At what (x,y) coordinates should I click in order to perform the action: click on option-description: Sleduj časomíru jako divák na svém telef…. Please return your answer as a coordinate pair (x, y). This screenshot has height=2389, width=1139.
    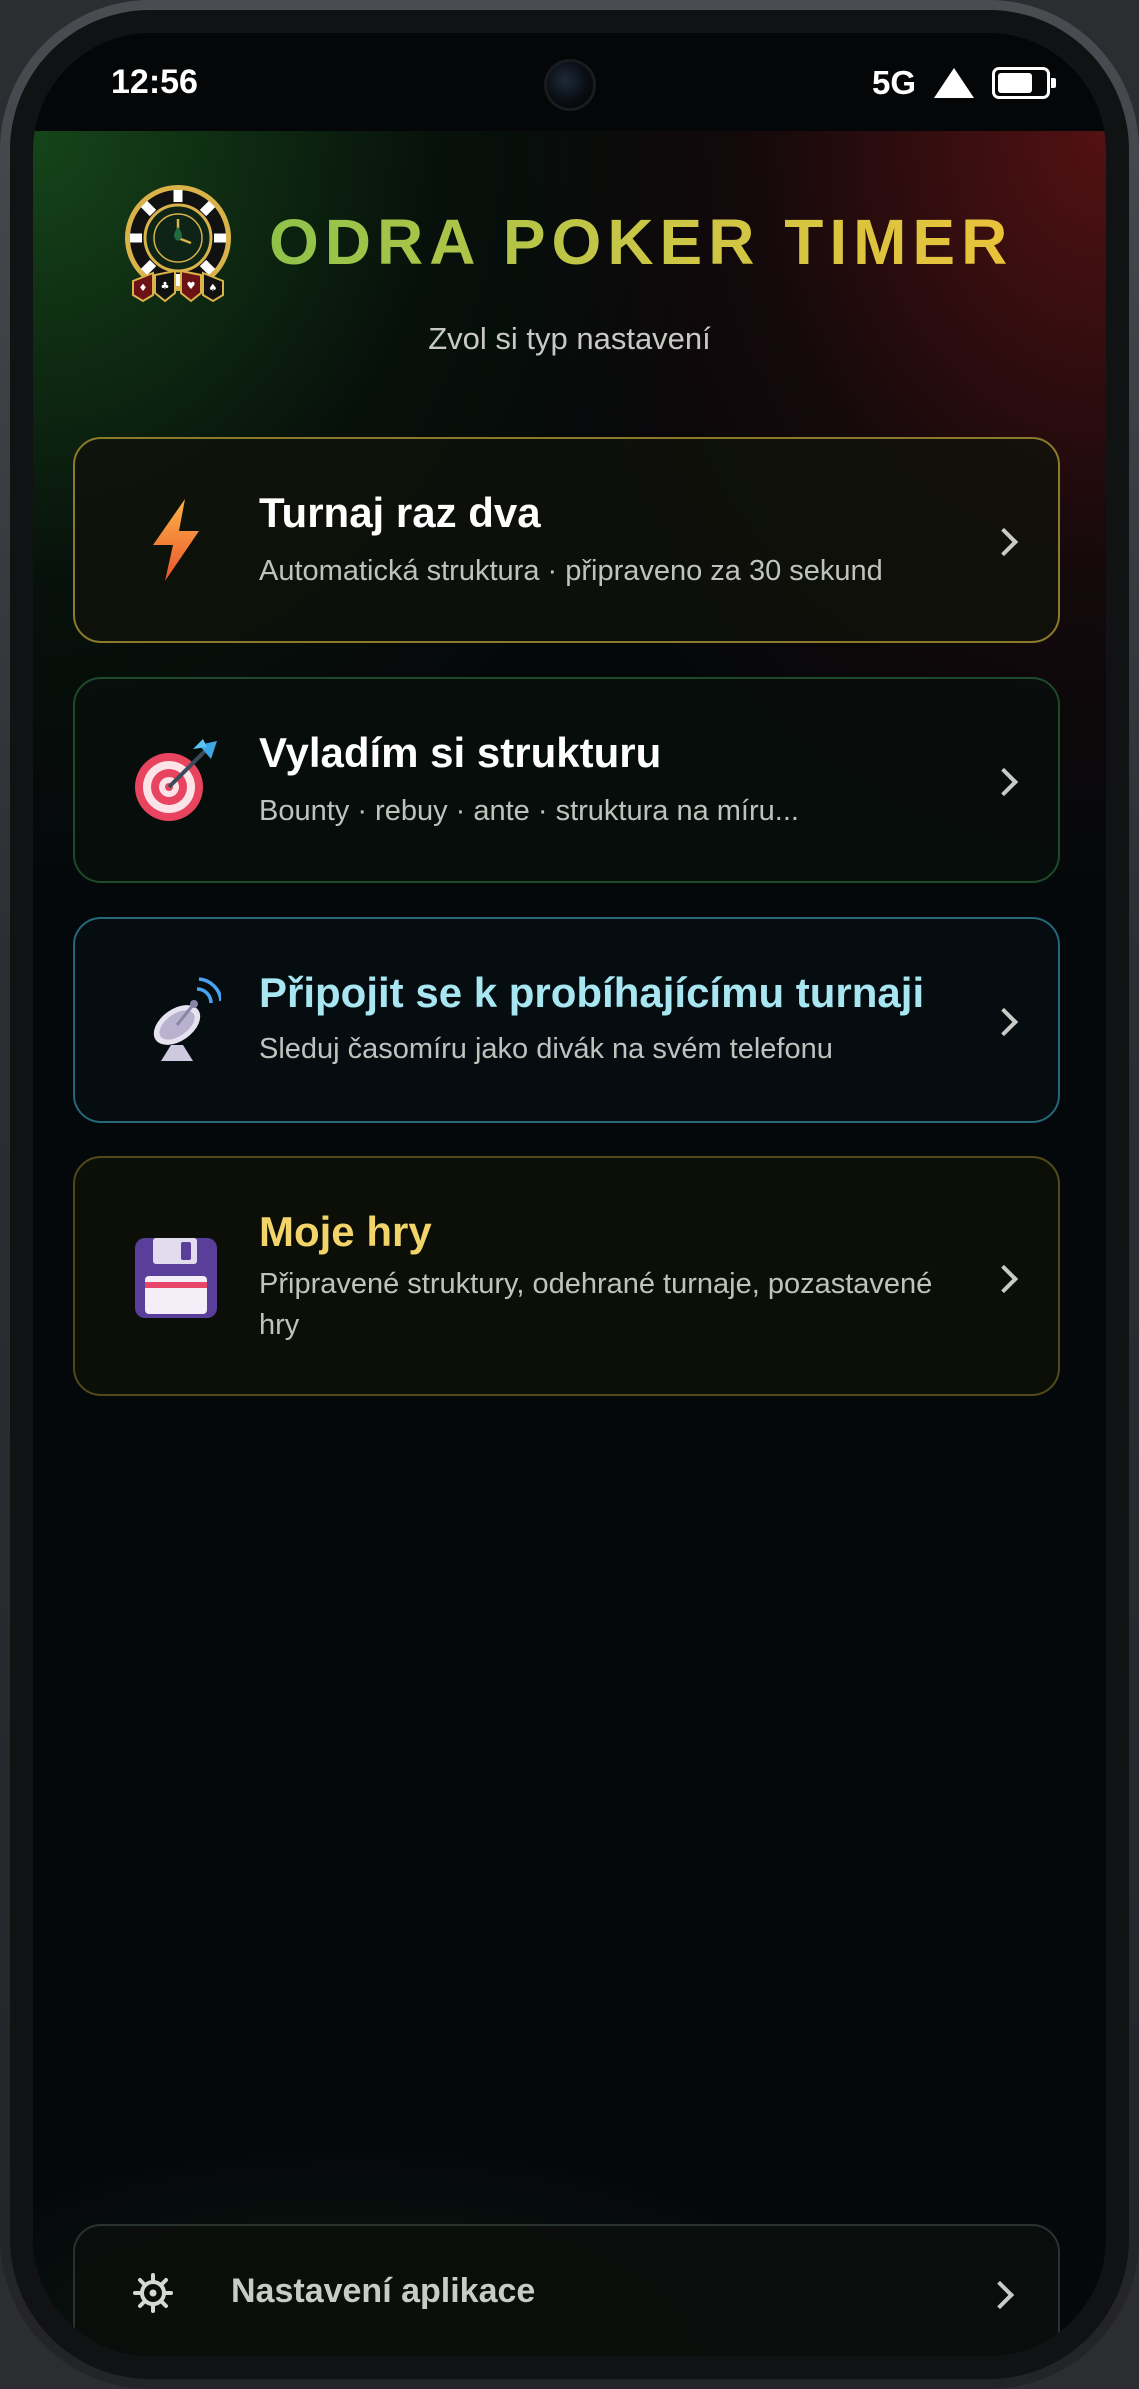
    Looking at the image, I should click on (546, 1049).